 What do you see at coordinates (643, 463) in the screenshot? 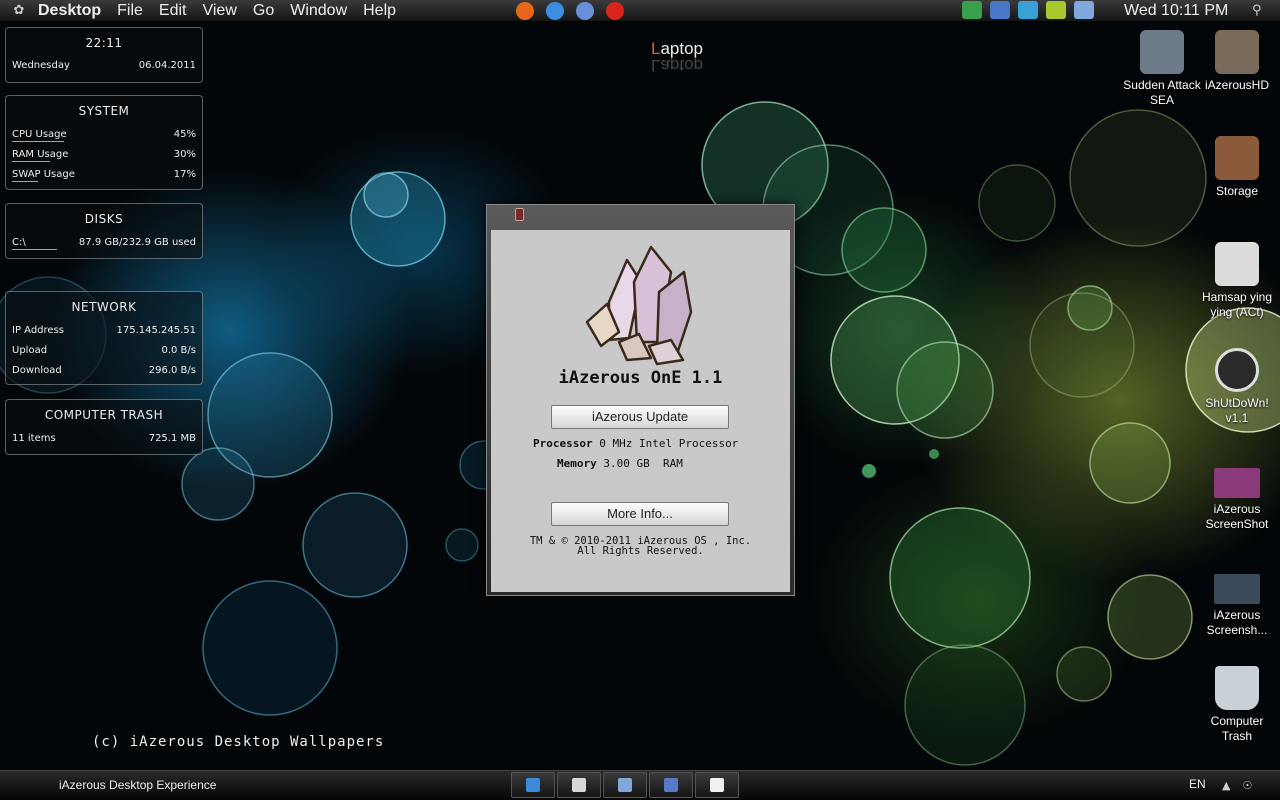
I see `memory-value: 3.00 GB RAM` at bounding box center [643, 463].